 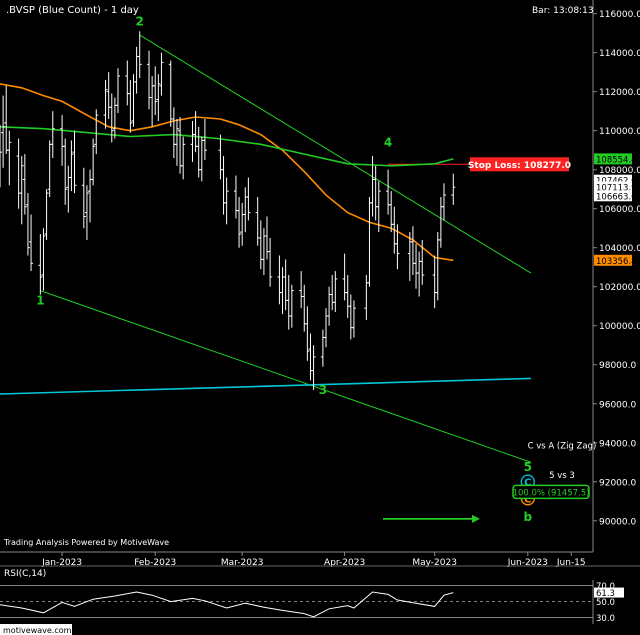 I want to click on wave-label: b, so click(x=528, y=517).